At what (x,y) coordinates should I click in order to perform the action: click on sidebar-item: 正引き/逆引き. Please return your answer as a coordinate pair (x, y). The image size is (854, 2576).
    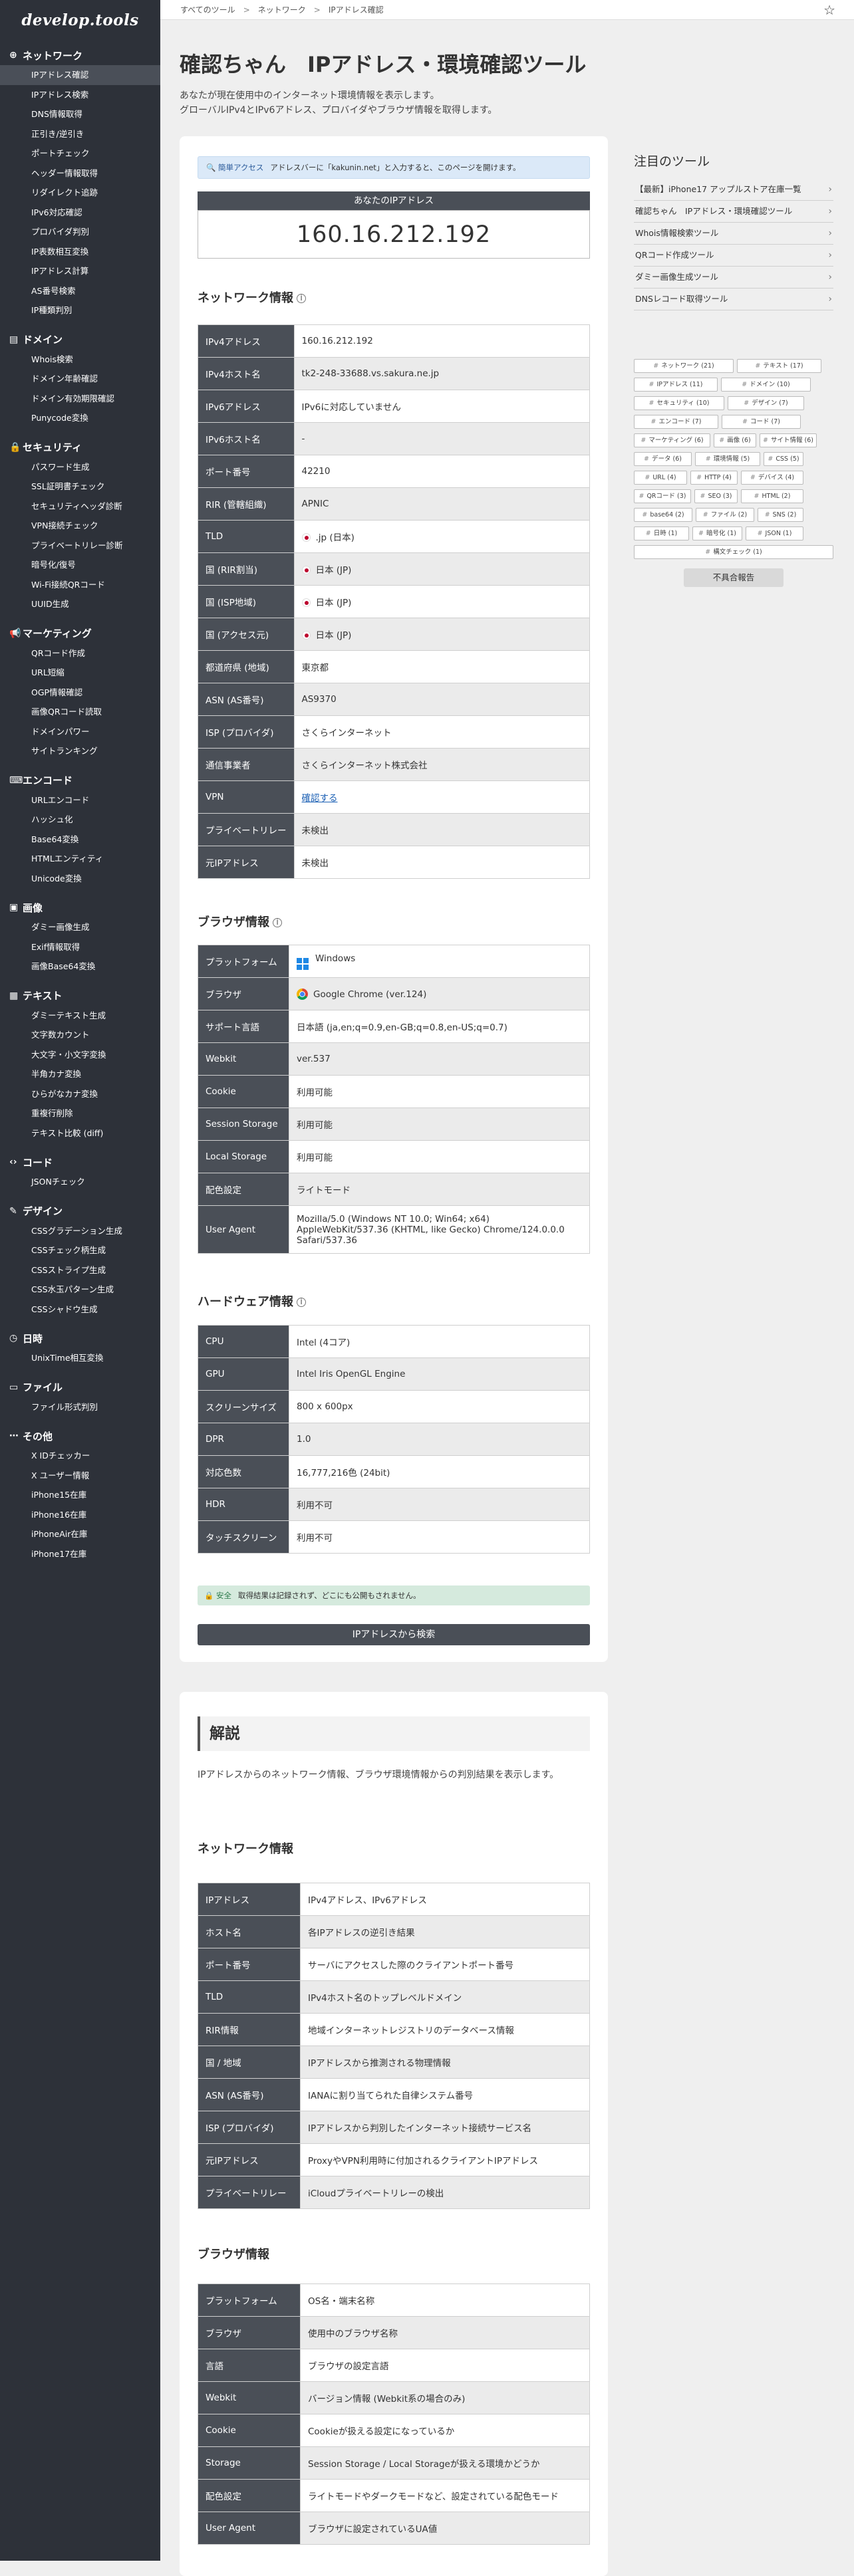
    Looking at the image, I should click on (80, 134).